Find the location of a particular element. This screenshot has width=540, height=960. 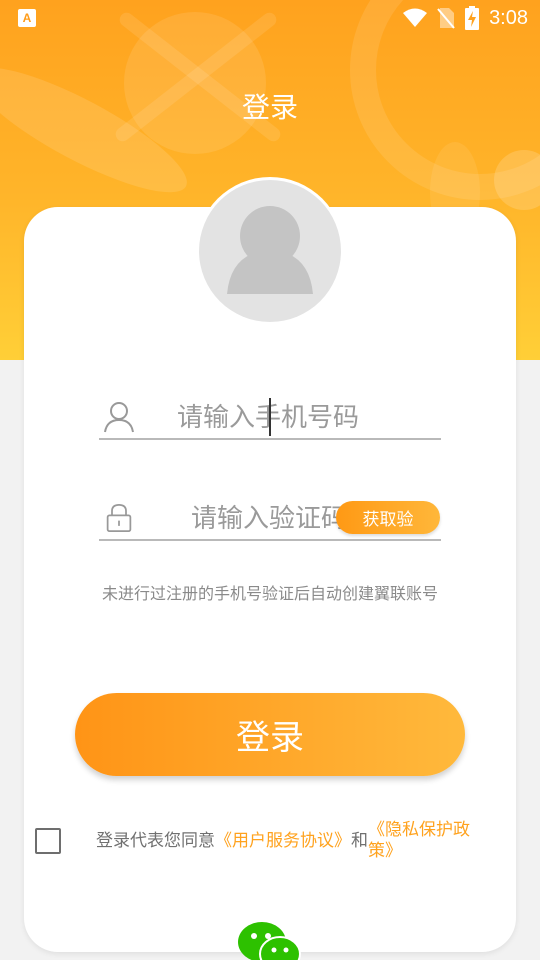

user-icon is located at coordinates (119, 417).